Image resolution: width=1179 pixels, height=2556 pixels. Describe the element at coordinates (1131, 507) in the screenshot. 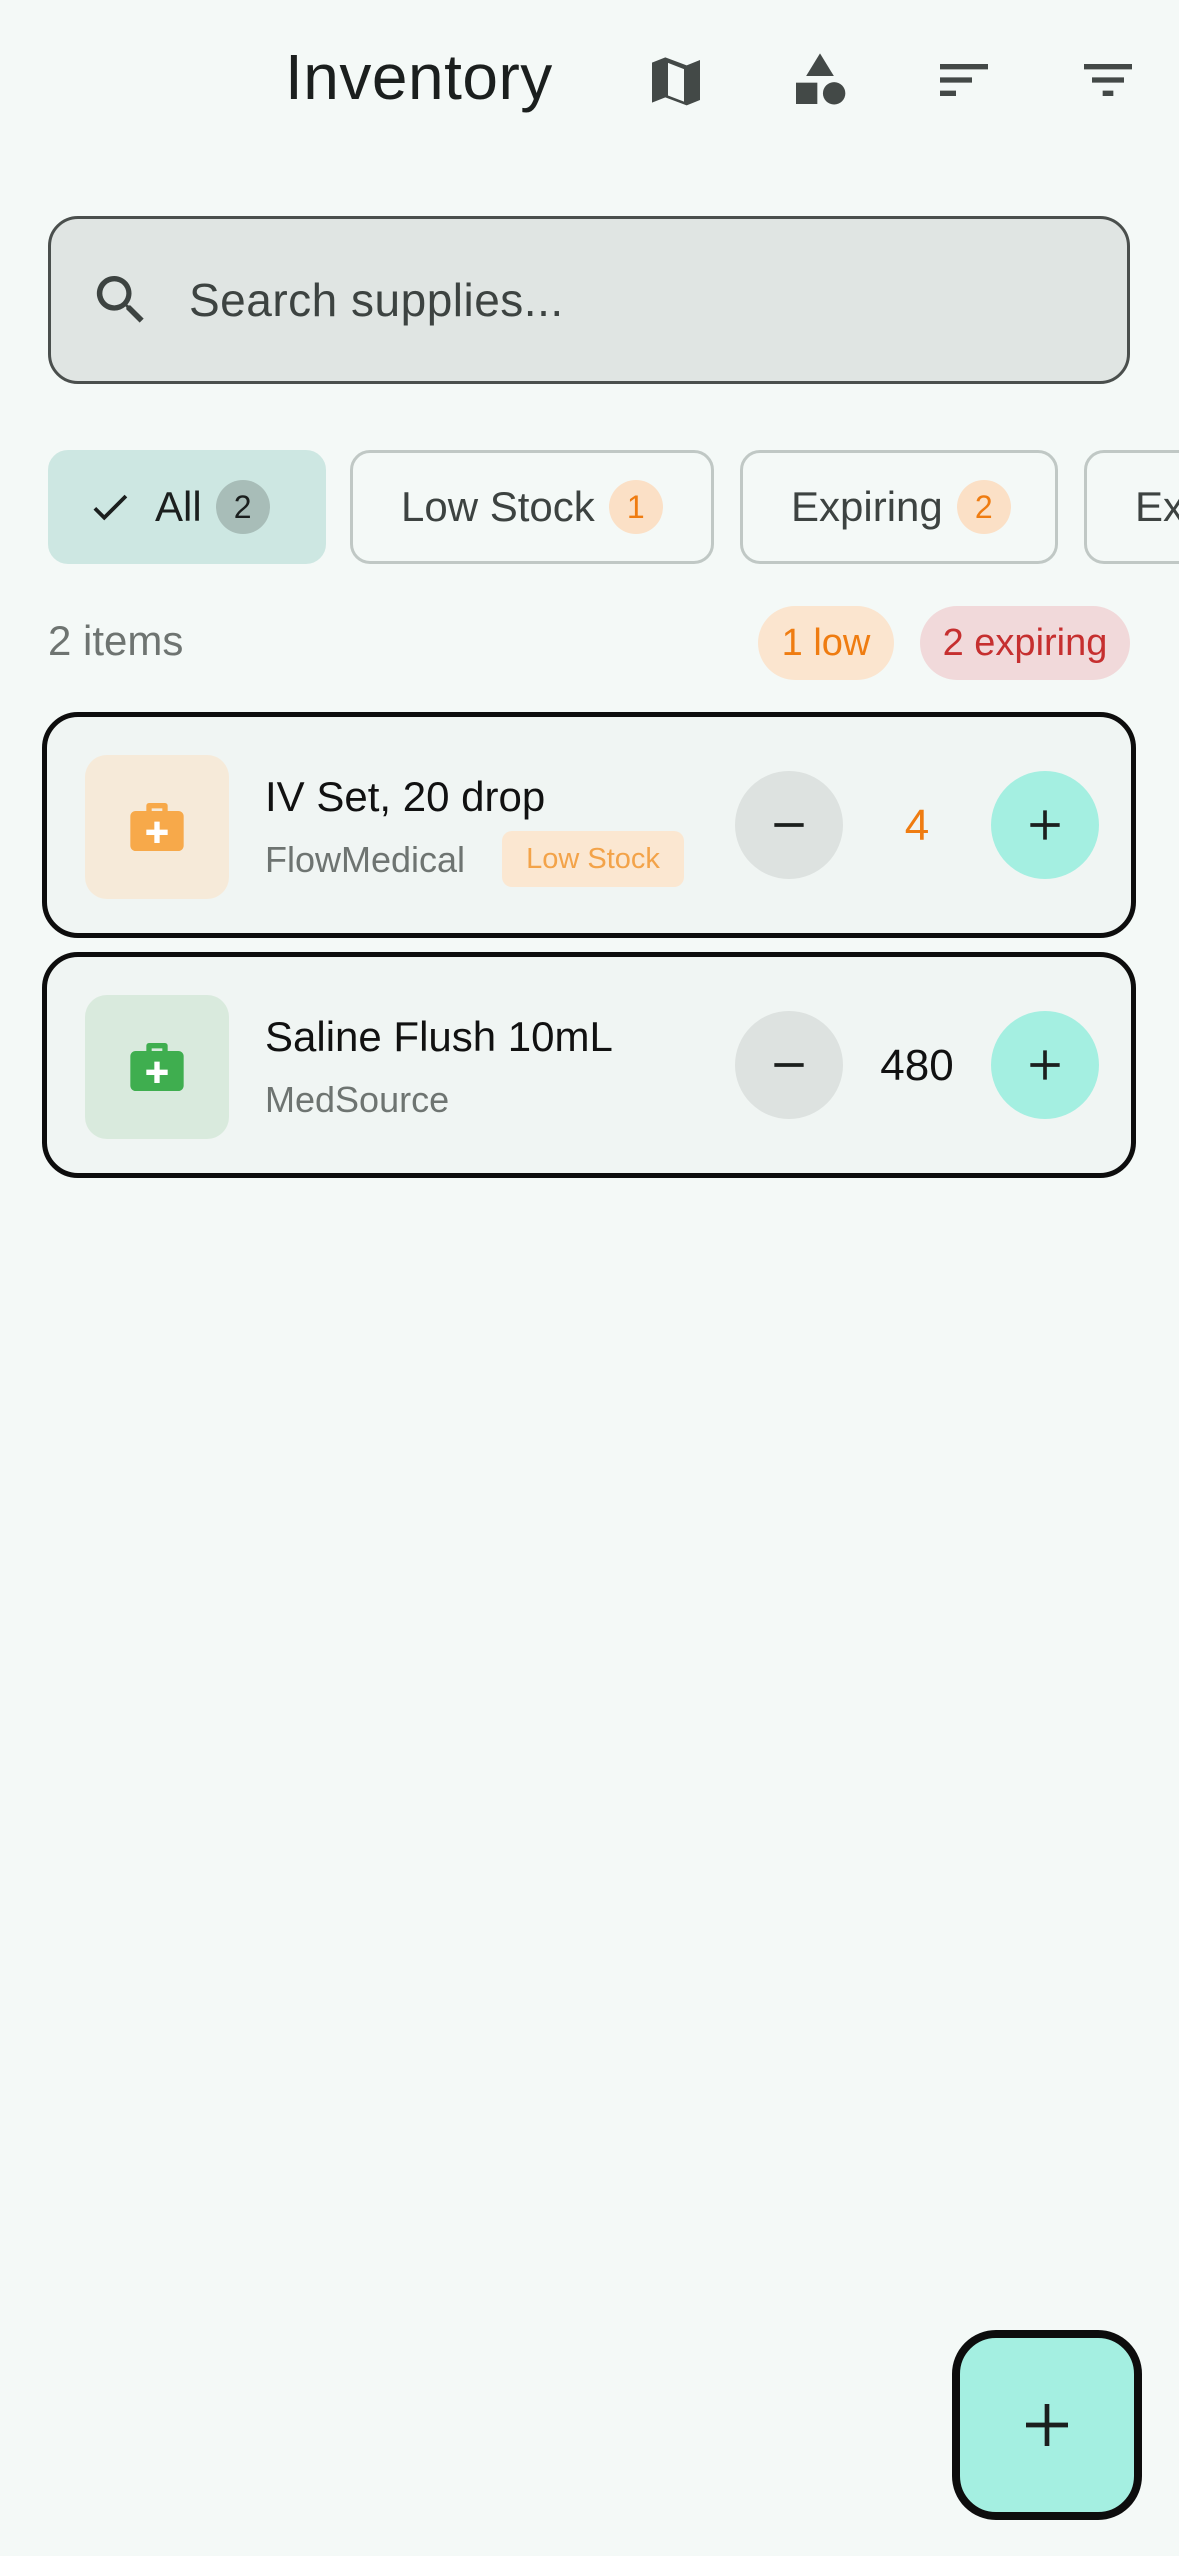

I see `chip-expired: Ex` at that location.